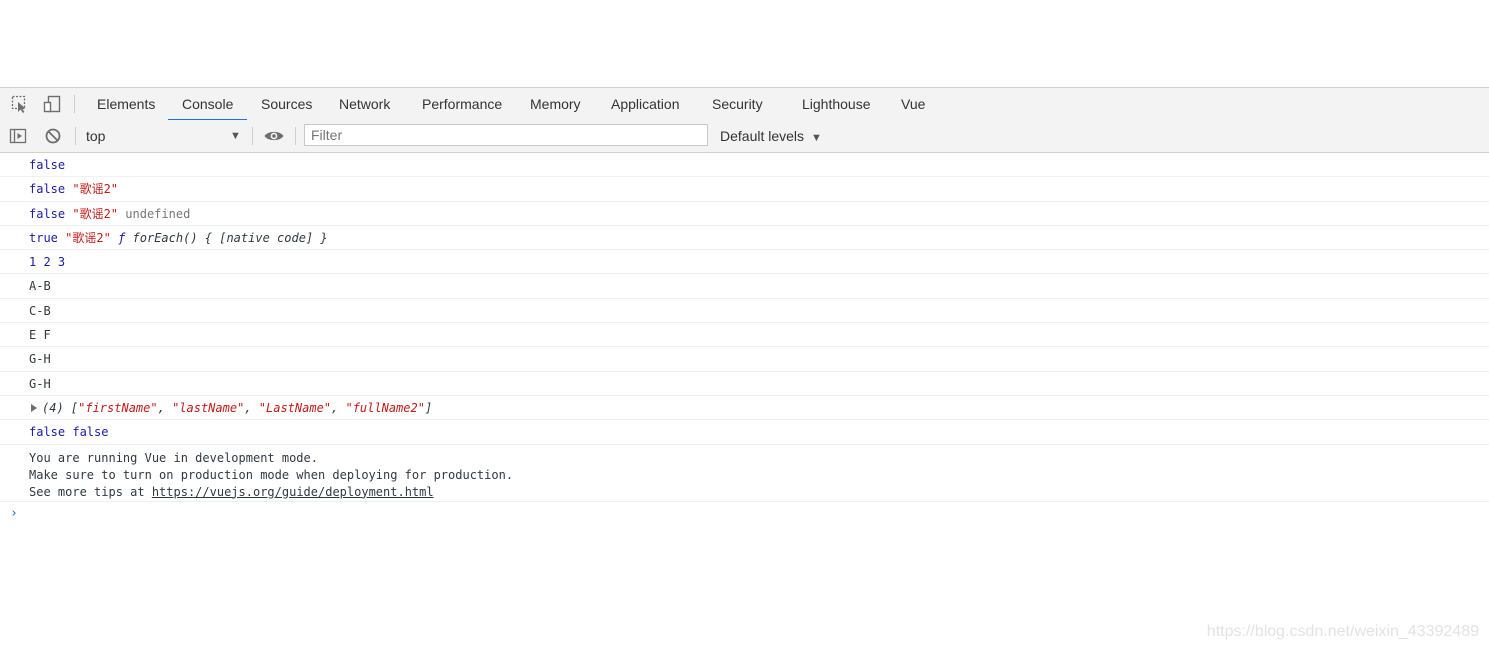  What do you see at coordinates (645, 104) in the screenshot?
I see `tab-application: Application` at bounding box center [645, 104].